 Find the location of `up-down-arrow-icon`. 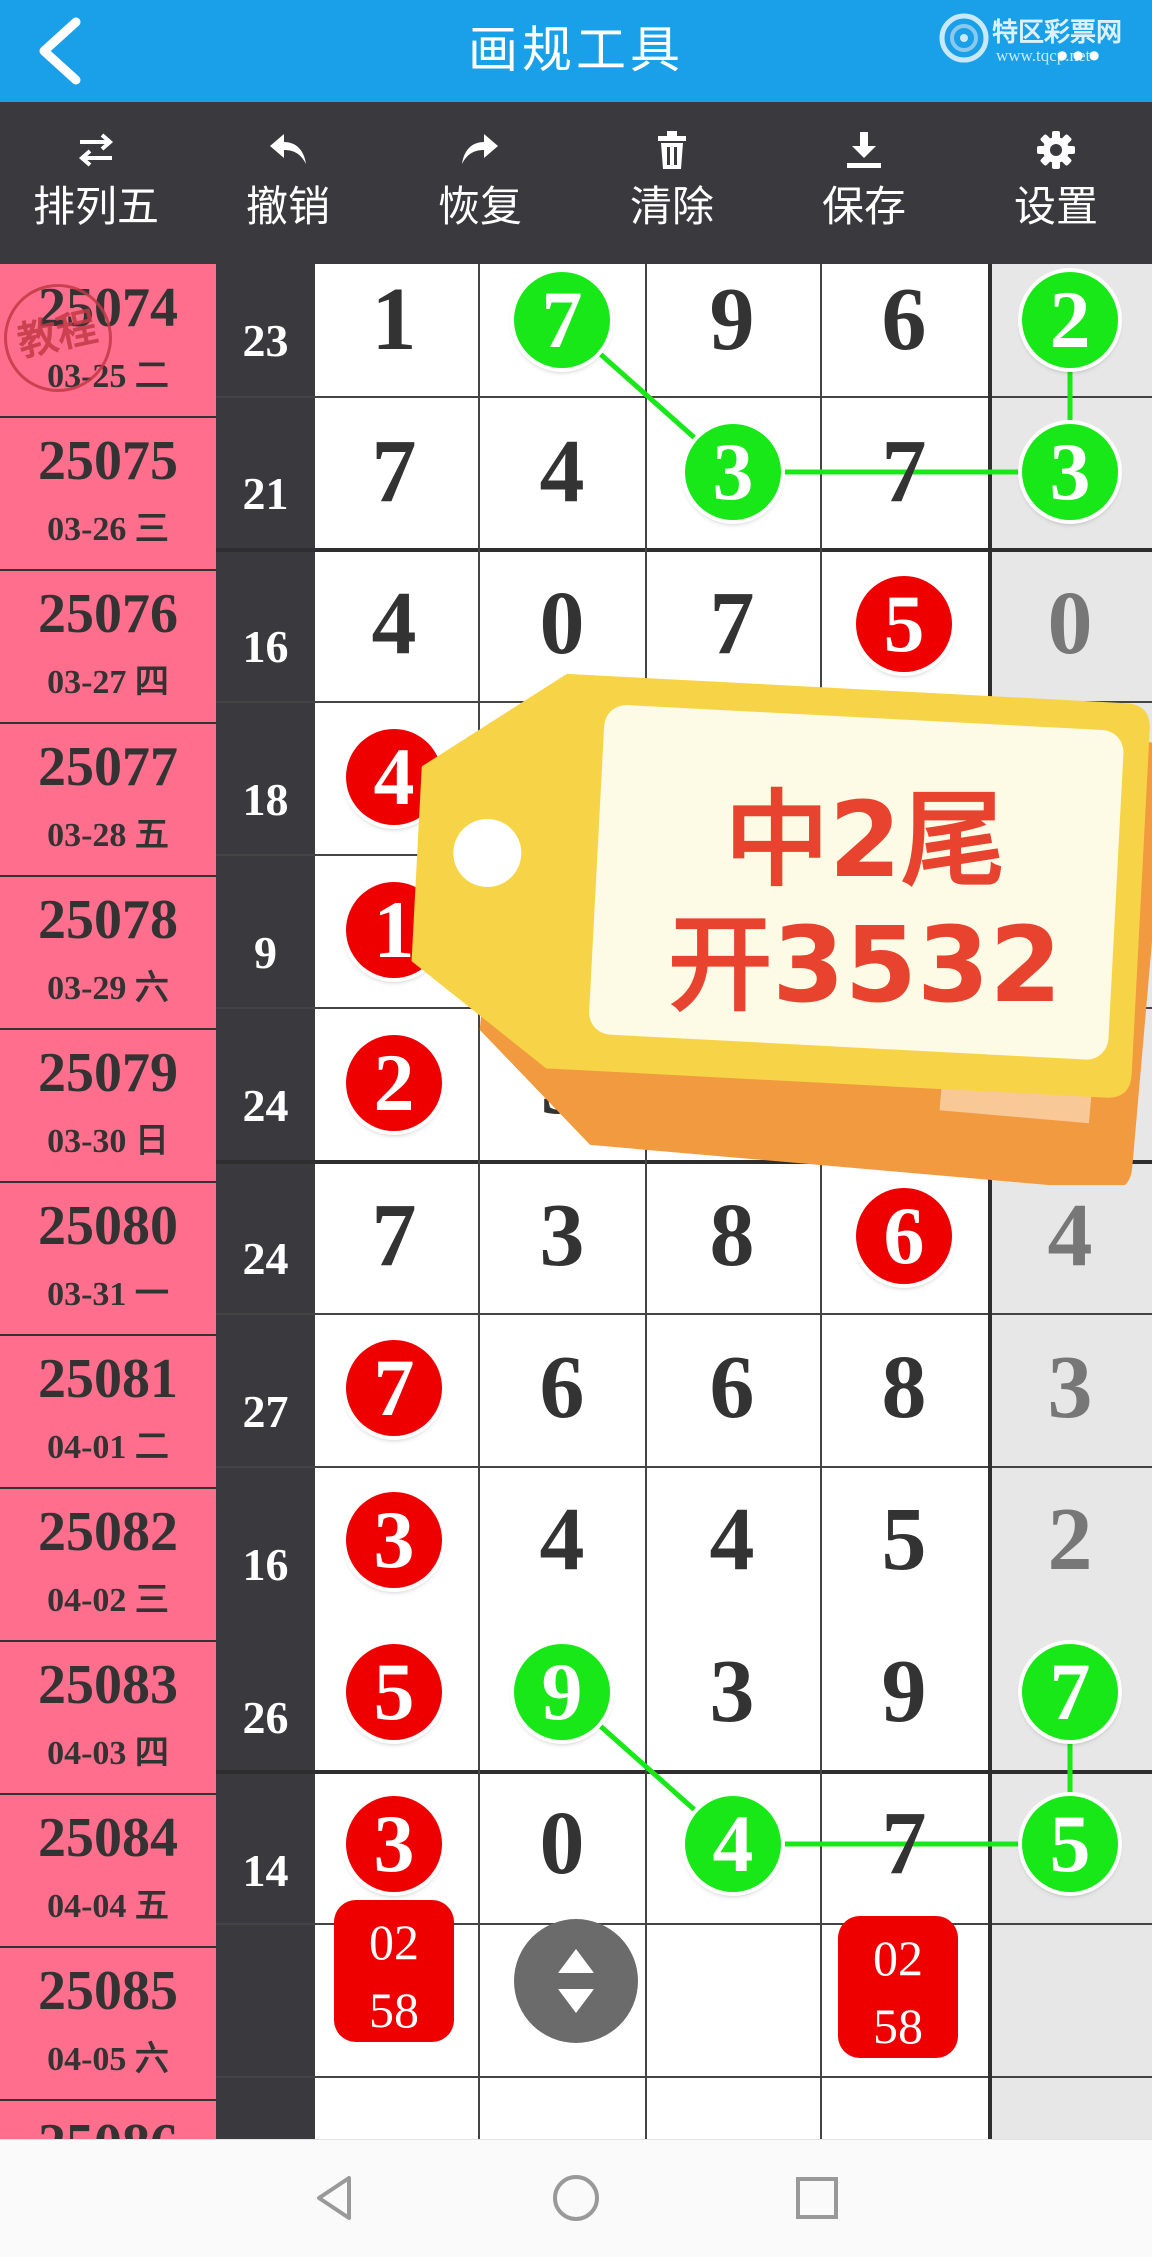

up-down-arrow-icon is located at coordinates (576, 1981).